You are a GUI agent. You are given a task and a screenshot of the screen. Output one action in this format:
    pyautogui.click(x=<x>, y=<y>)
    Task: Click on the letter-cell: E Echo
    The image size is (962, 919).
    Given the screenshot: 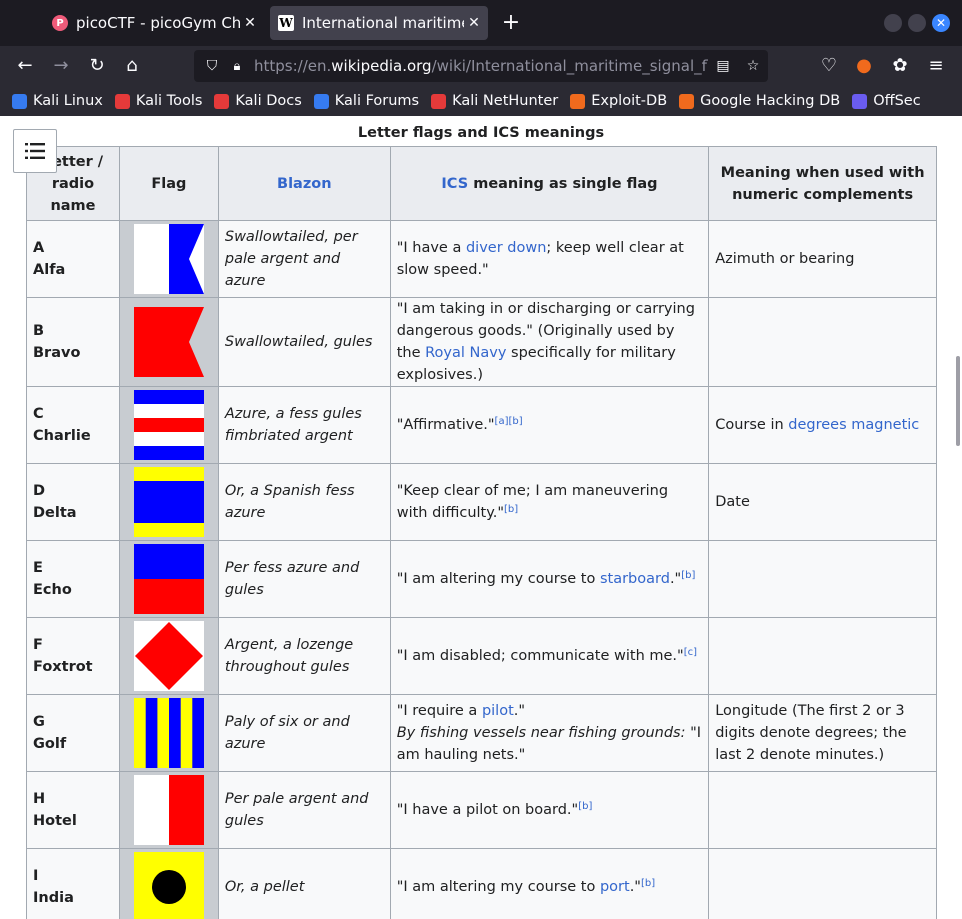 What is the action you would take?
    pyautogui.click(x=73, y=579)
    